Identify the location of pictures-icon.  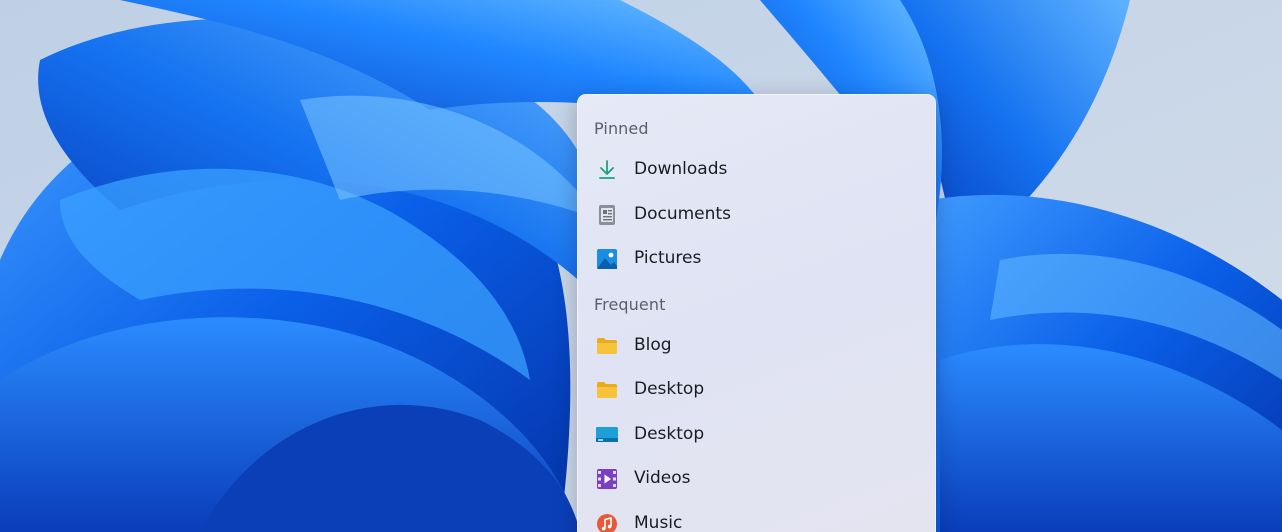
(607, 259).